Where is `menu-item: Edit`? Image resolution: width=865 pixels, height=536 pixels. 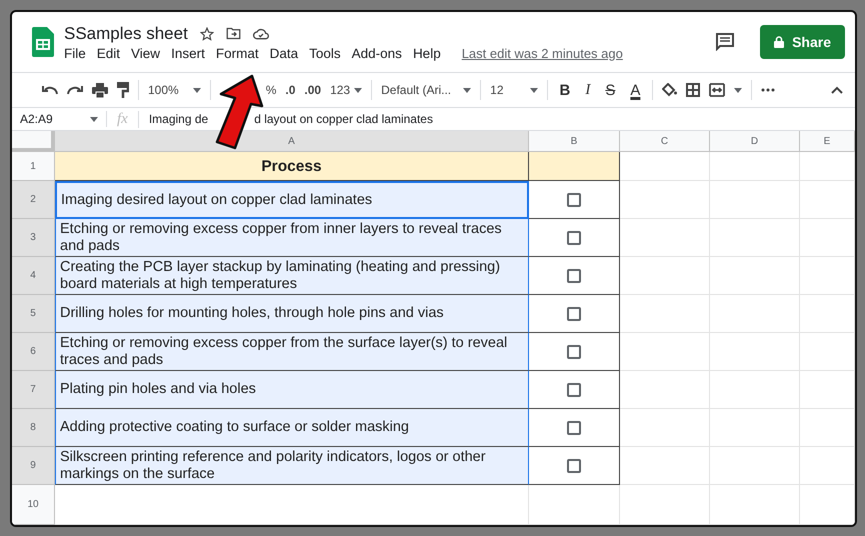
menu-item: Edit is located at coordinates (108, 53).